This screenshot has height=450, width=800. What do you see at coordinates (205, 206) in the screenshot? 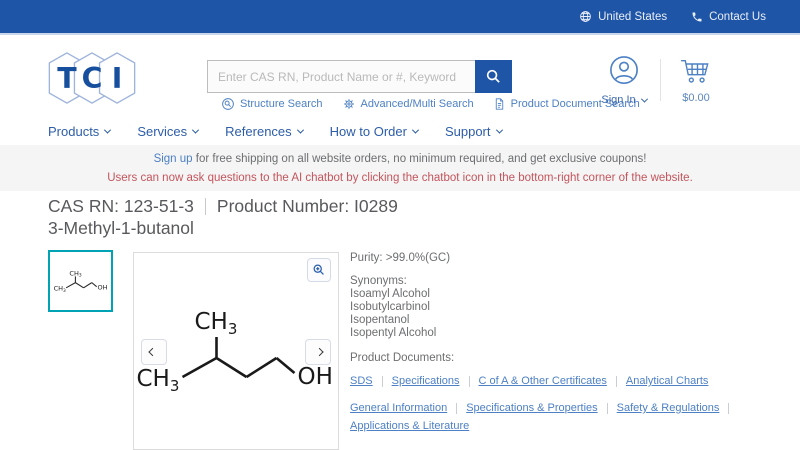
I see `title-divider` at bounding box center [205, 206].